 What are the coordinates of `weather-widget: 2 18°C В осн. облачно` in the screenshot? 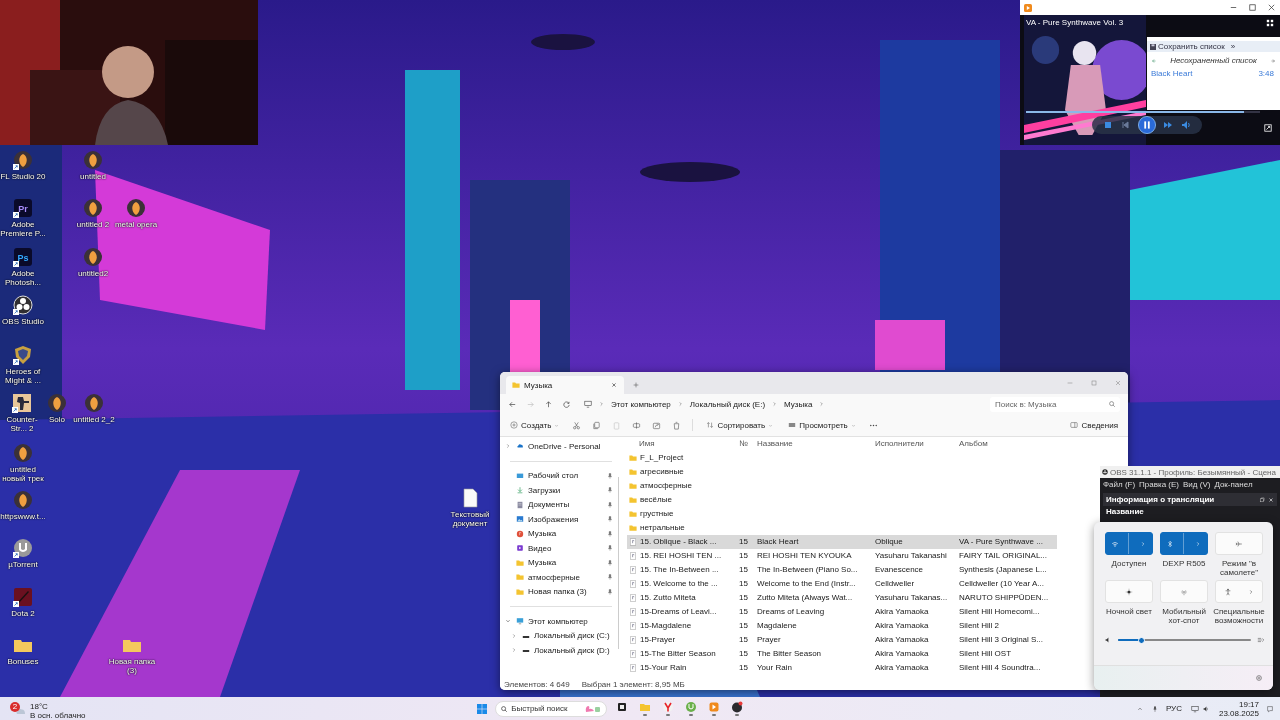 It's located at (48, 708).